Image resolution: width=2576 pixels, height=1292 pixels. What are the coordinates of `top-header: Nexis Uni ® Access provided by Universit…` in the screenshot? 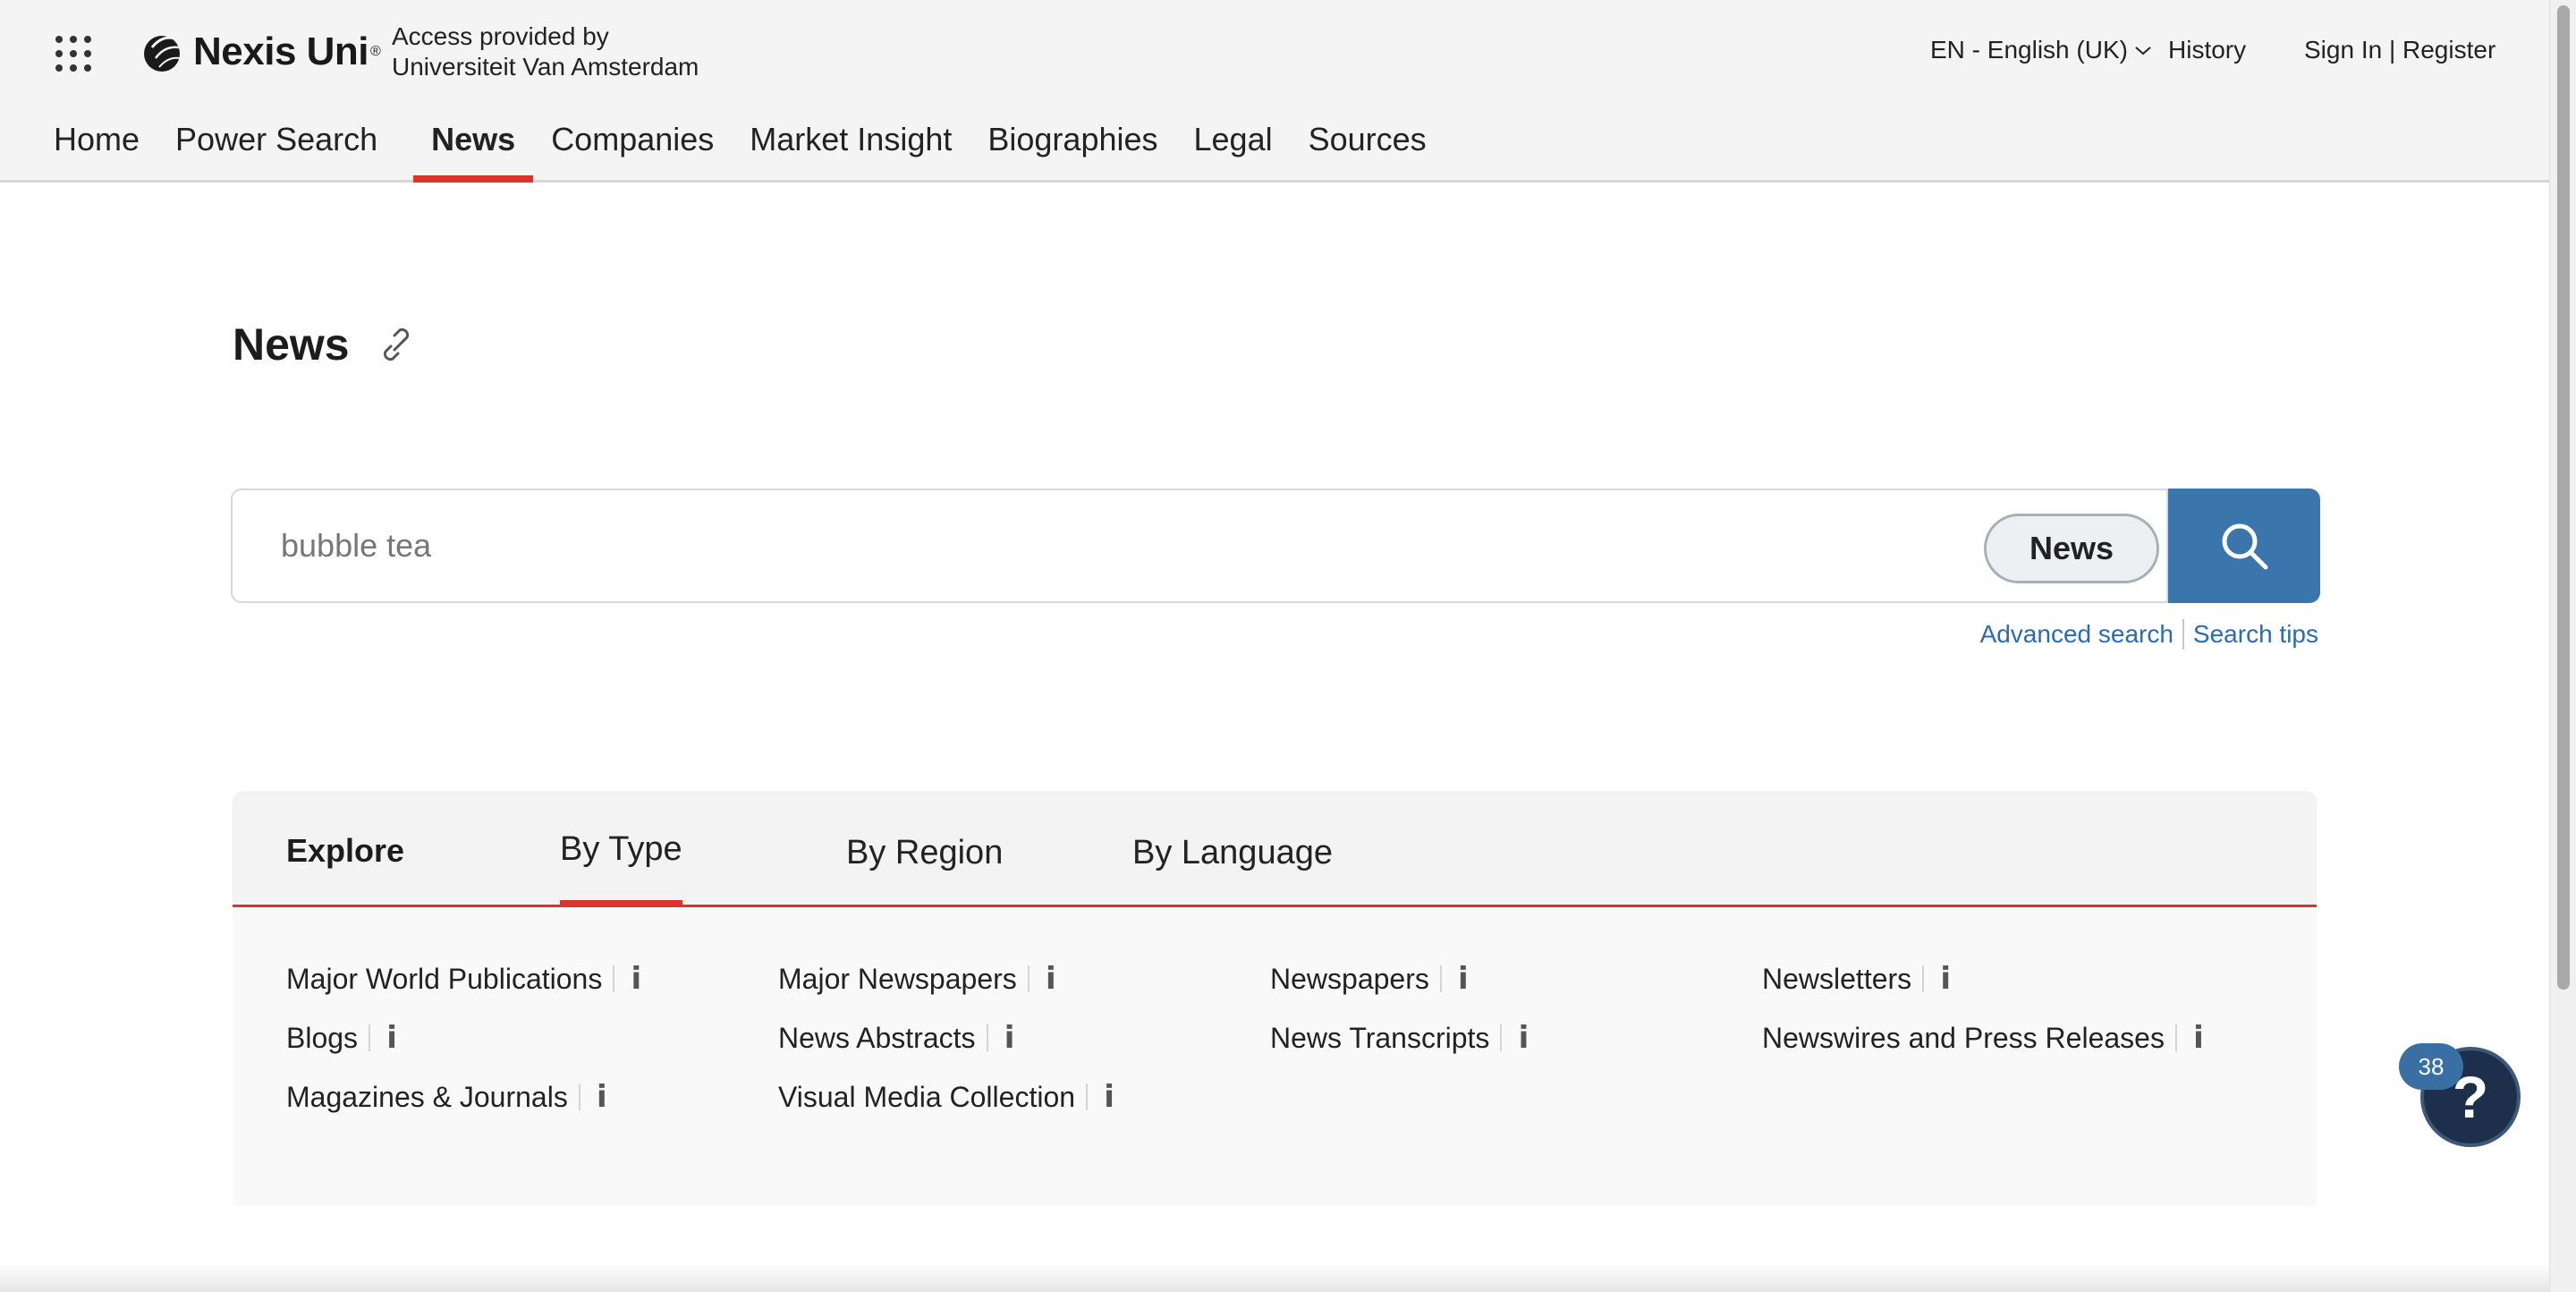 It's located at (1274, 91).